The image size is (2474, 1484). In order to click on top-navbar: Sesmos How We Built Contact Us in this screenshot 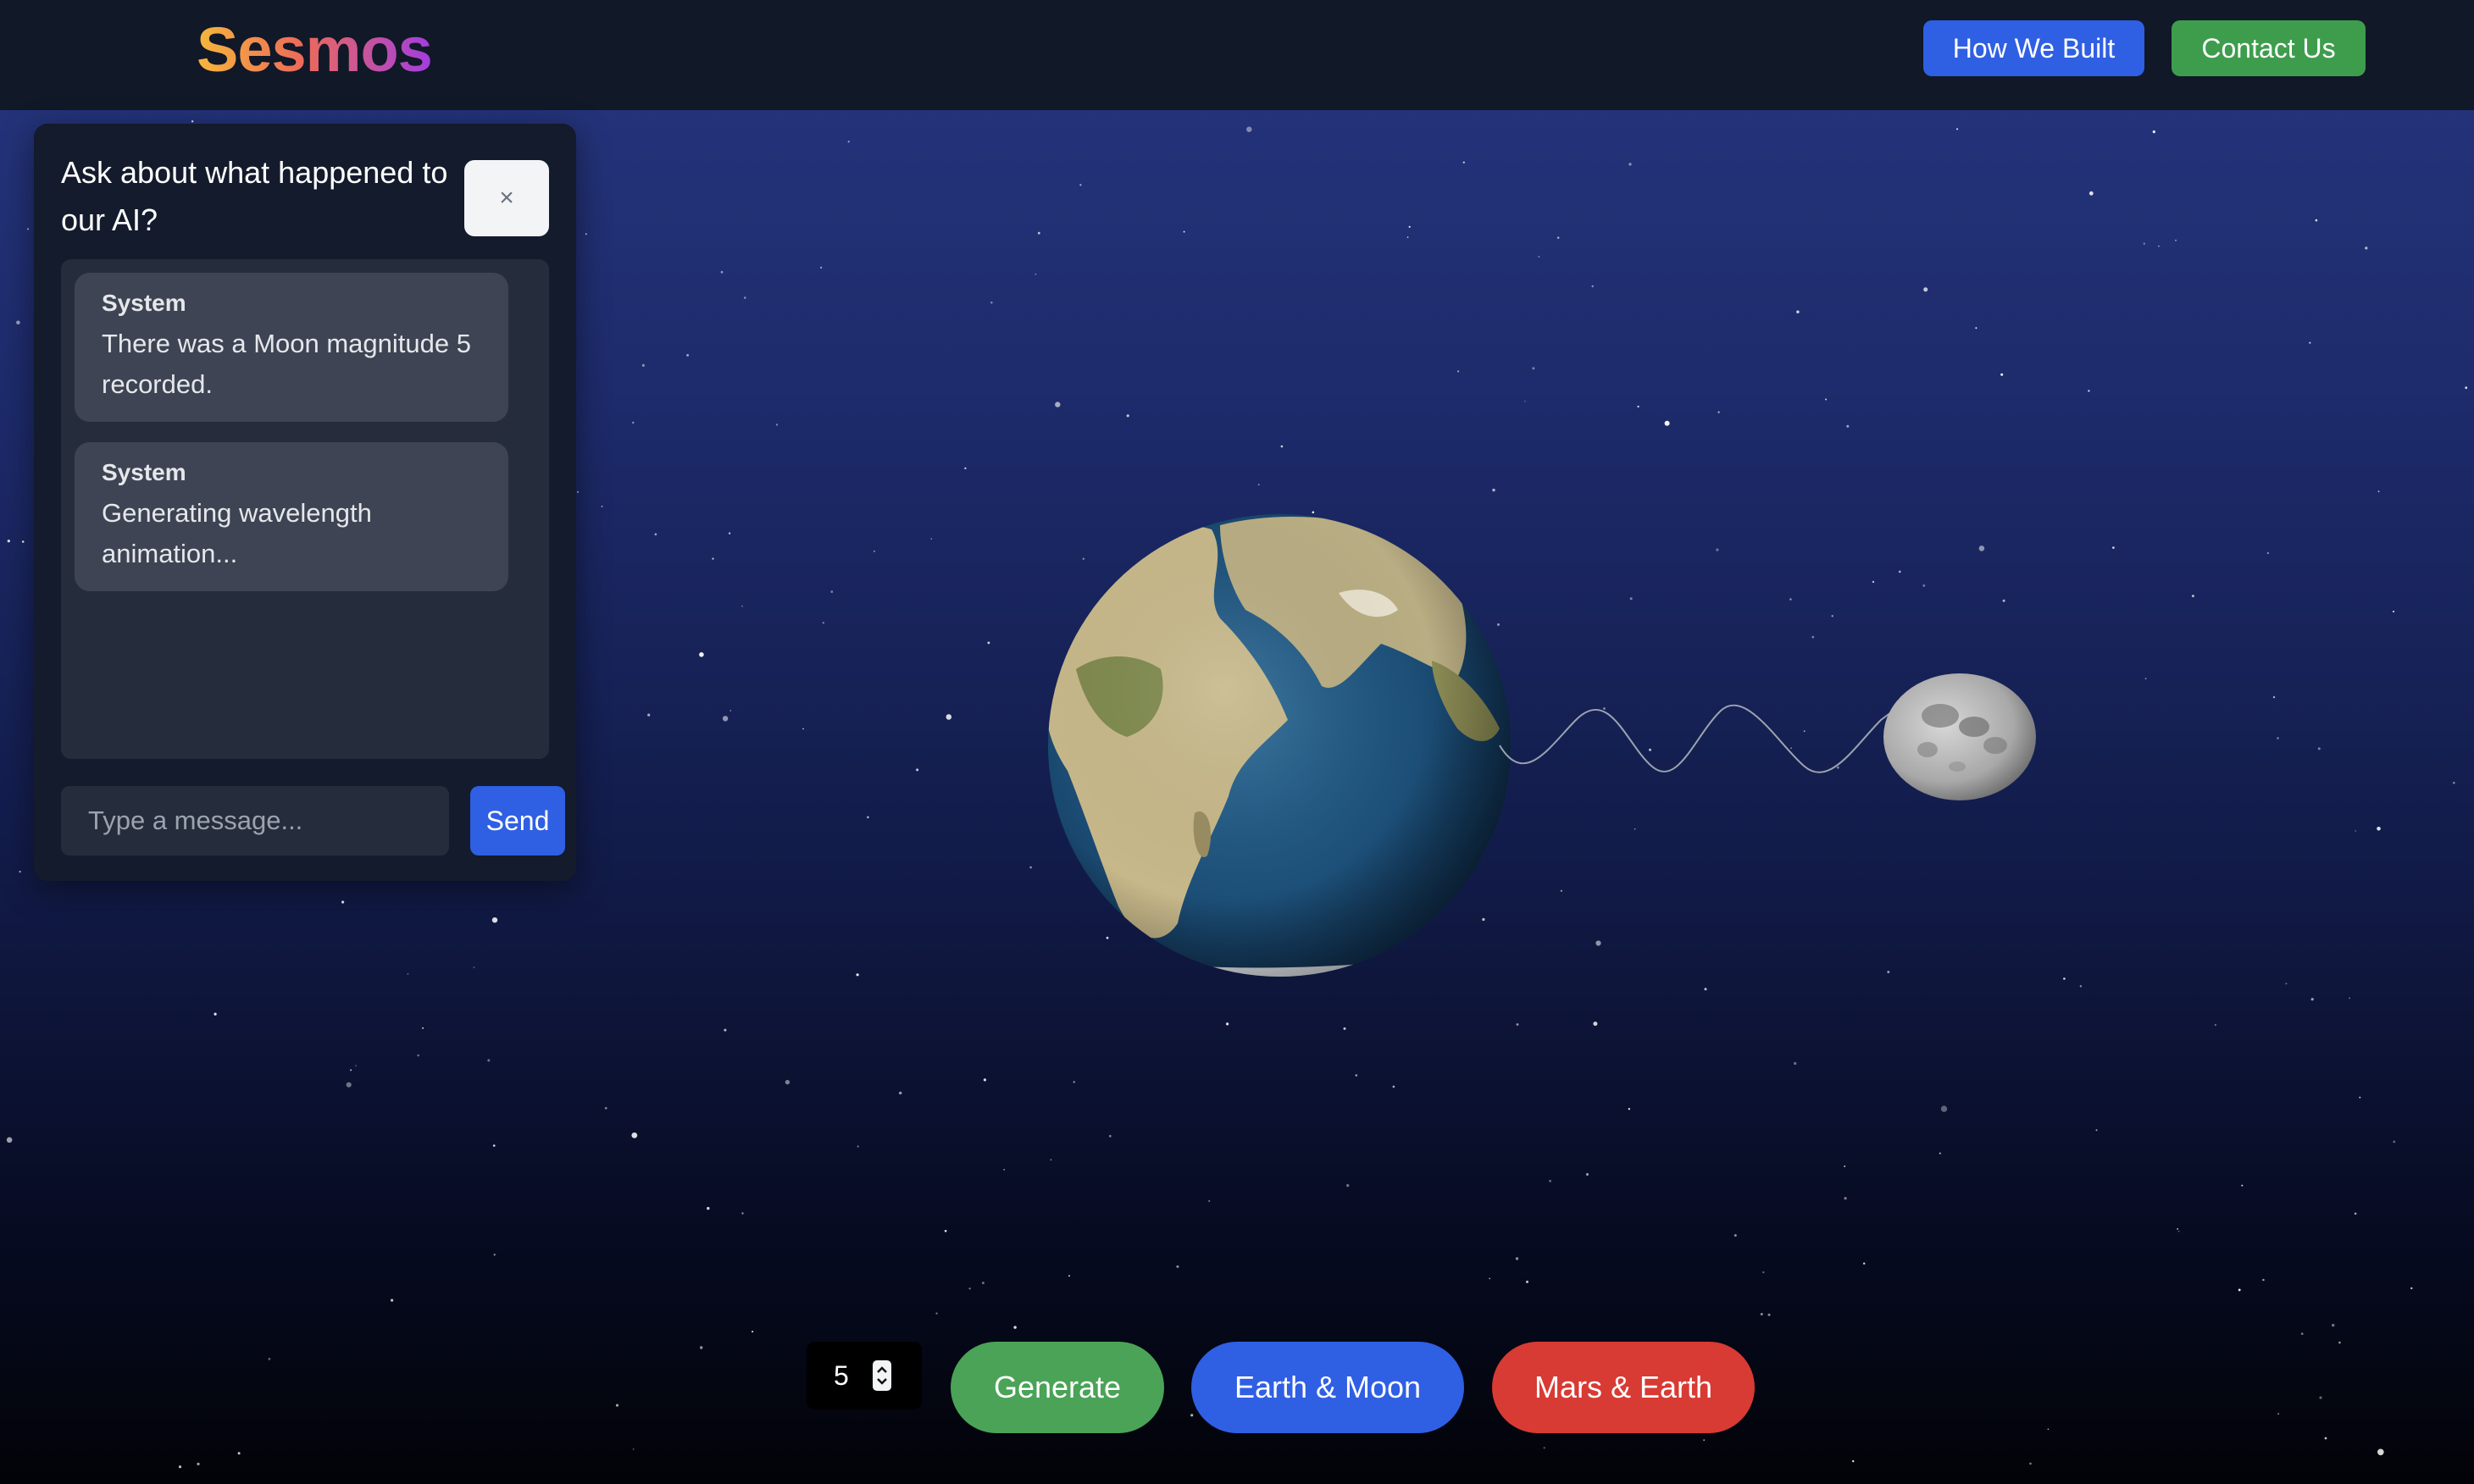, I will do `click(1237, 55)`.